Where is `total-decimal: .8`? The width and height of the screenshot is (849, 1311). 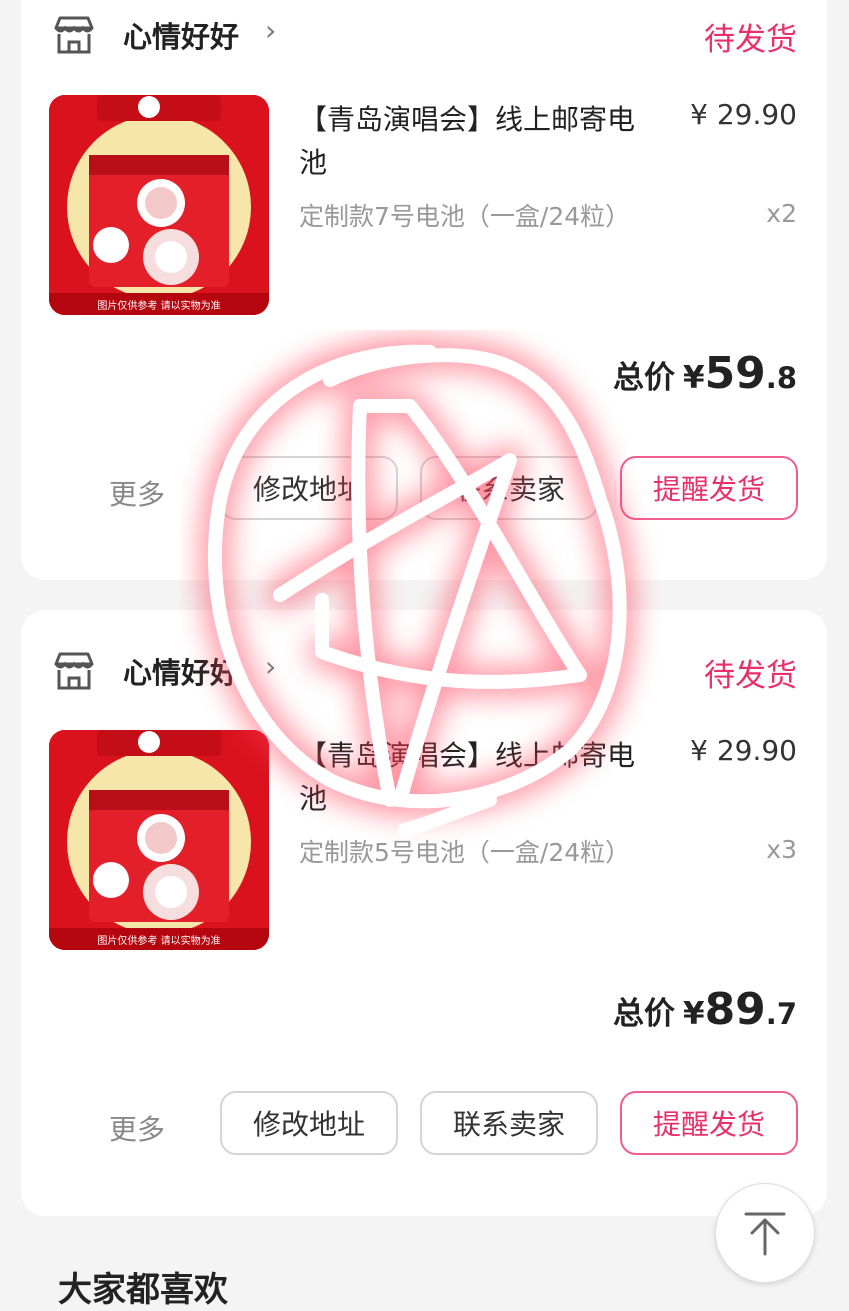
total-decimal: .8 is located at coordinates (781, 378).